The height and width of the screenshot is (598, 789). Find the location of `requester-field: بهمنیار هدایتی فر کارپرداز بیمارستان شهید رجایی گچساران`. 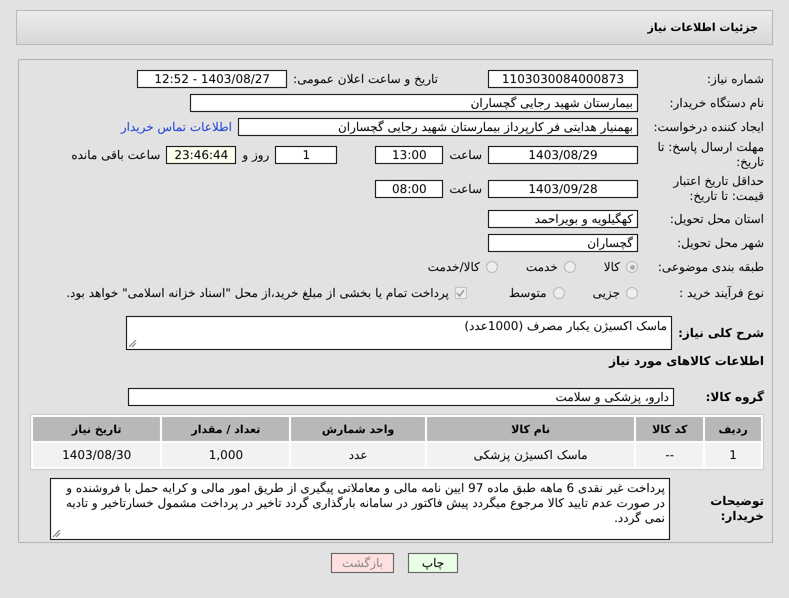

requester-field: بهمنیار هدایتی فر کارپرداز بیمارستان شهید رجایی گچساران is located at coordinates (438, 127).